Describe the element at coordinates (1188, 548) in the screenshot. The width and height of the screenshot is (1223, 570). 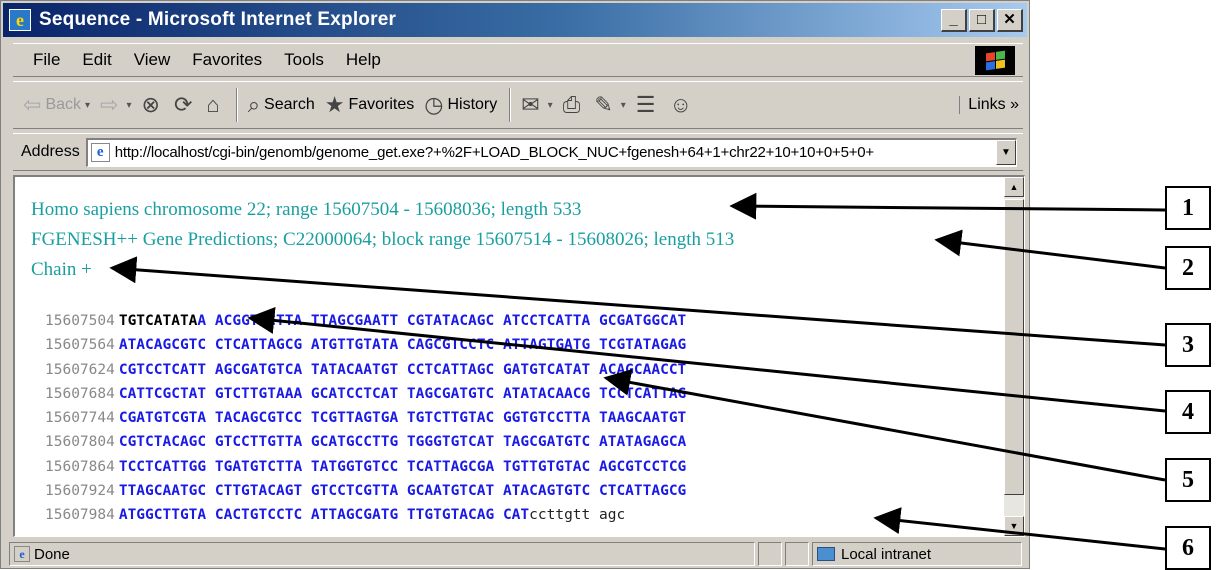
I see `callout-label-6: 6` at that location.